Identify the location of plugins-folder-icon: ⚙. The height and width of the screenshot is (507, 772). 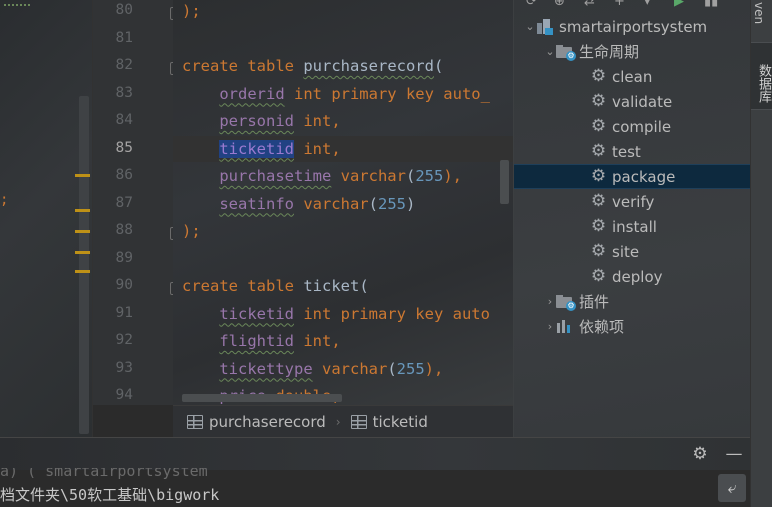
(566, 302).